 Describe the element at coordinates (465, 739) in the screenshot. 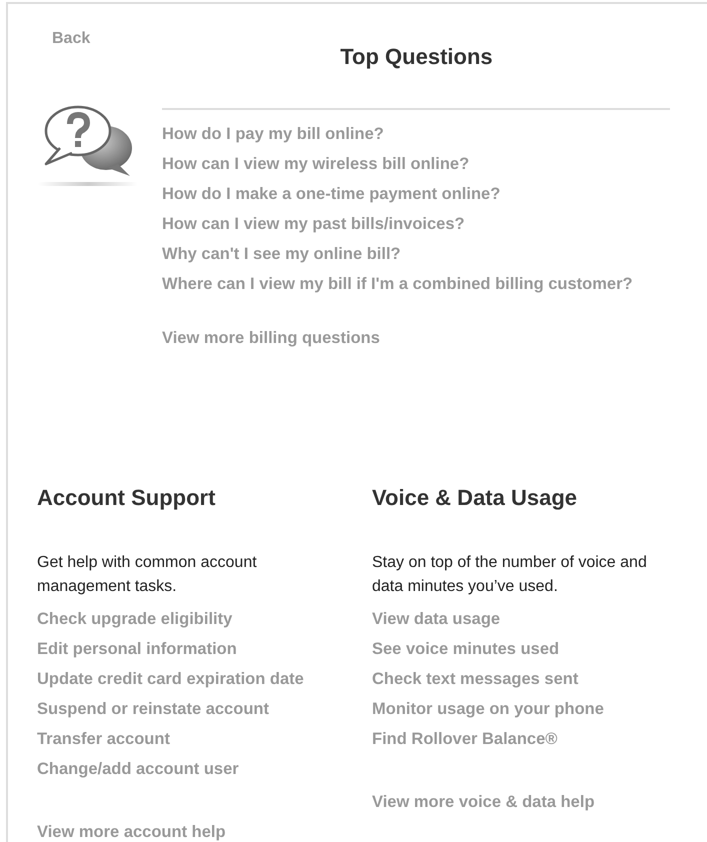

I see `help-link: Find Rollover Balance®` at that location.